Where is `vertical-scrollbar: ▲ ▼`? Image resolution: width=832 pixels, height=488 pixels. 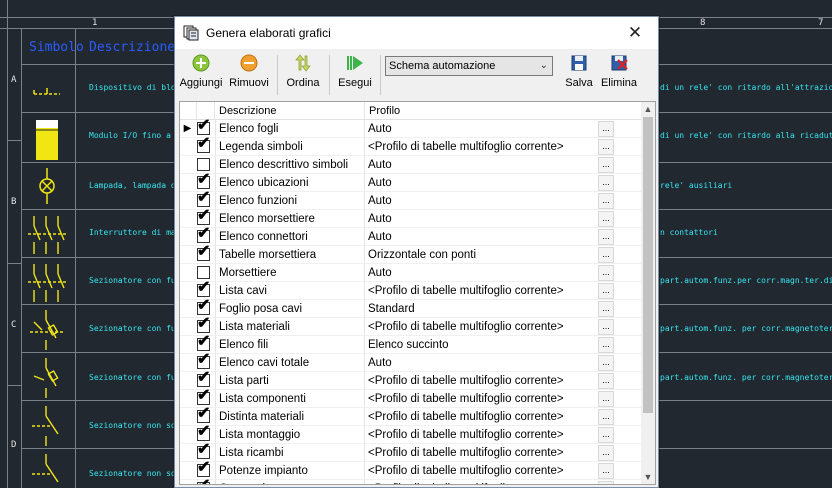
vertical-scrollbar: ▲ ▼ is located at coordinates (648, 293).